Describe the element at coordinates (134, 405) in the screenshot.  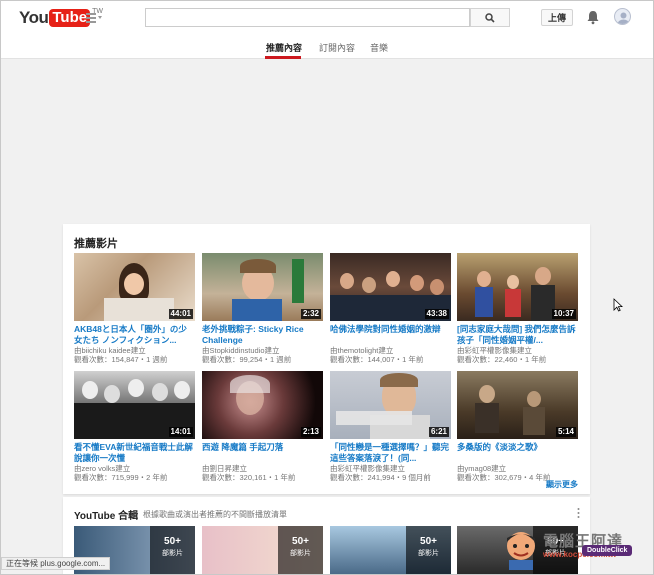
I see `video-thumbnail: 14:01` at that location.